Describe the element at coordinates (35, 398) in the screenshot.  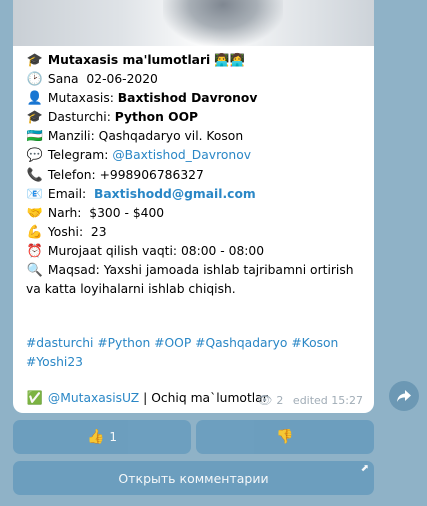
I see `check-mark-icon: ✅` at that location.